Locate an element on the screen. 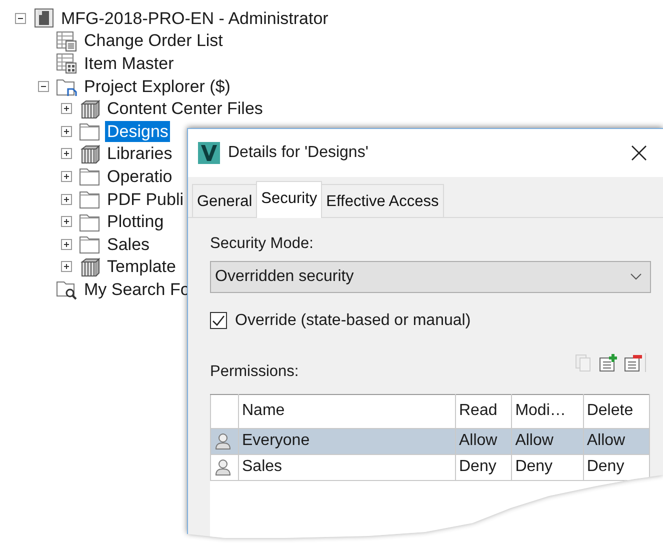  tab: Security is located at coordinates (289, 199).